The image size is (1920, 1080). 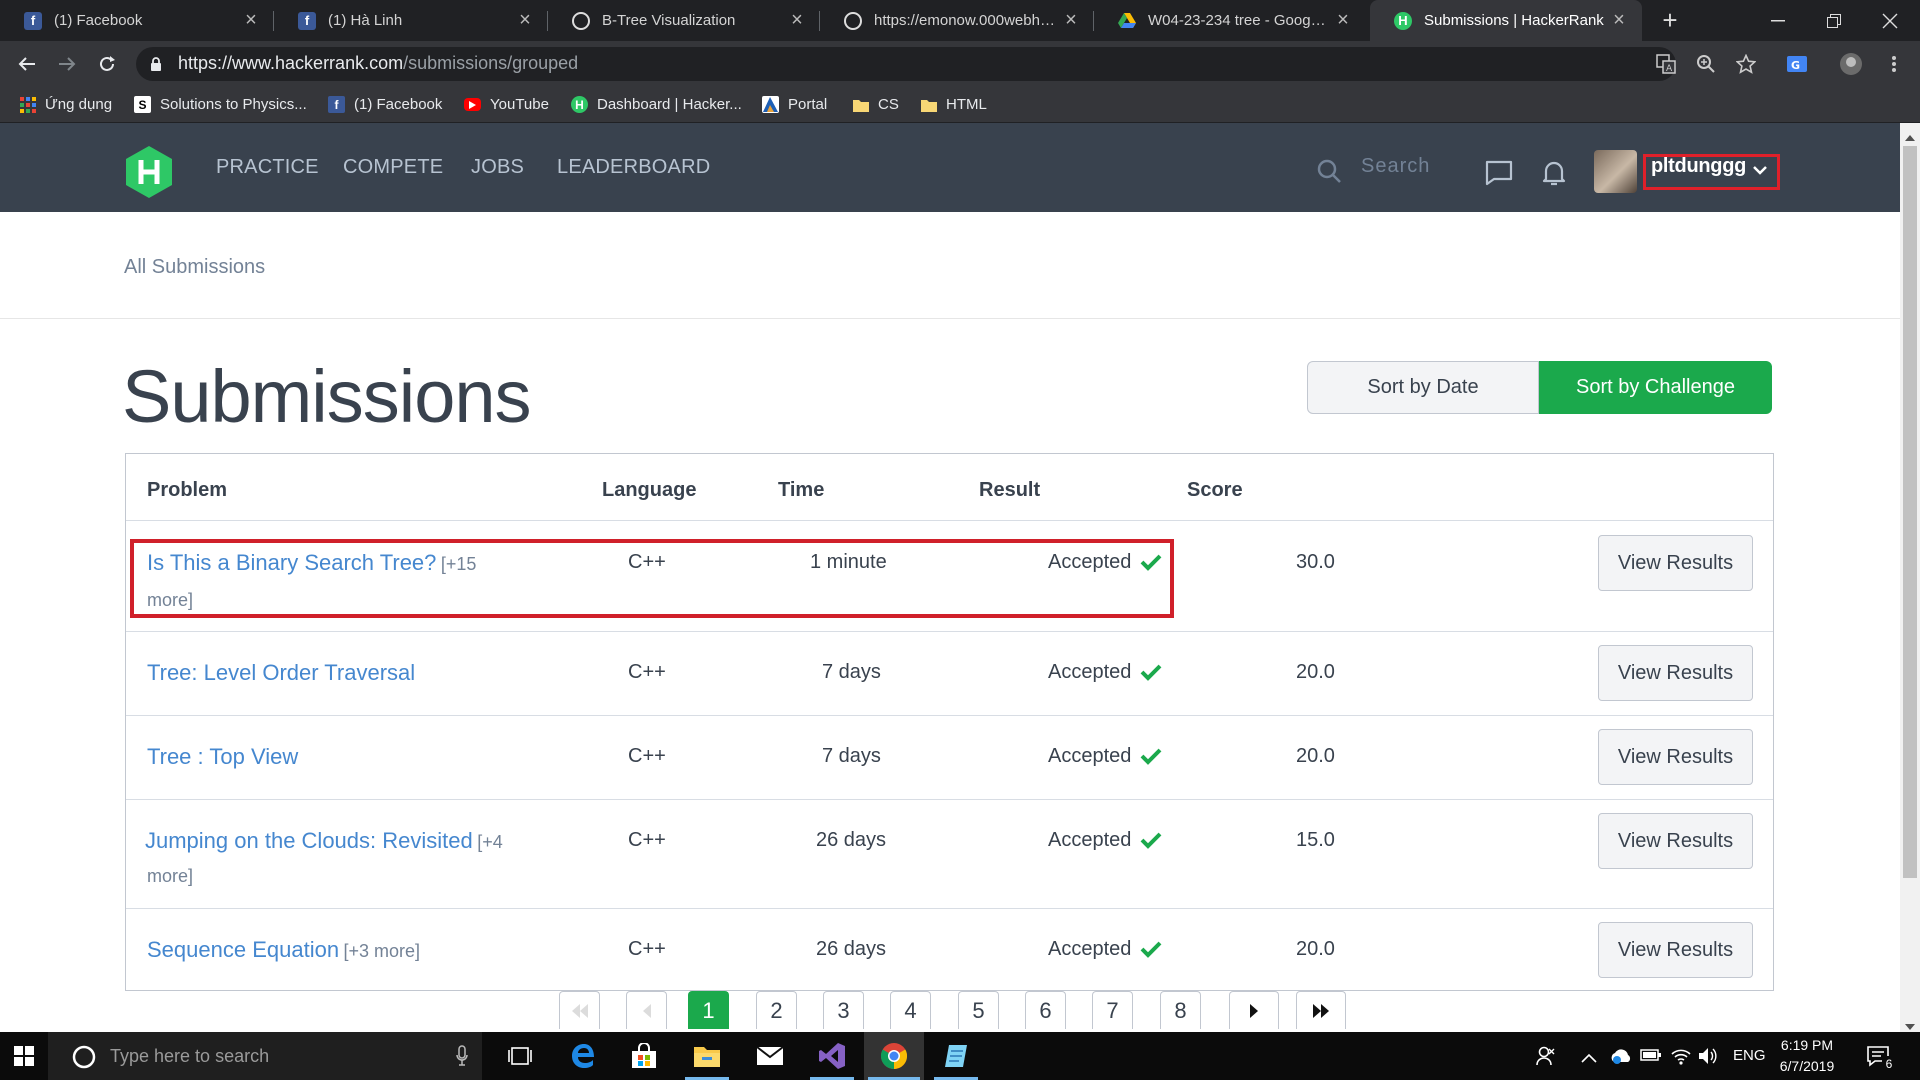 I want to click on bookmark-star-icon, so click(x=1746, y=64).